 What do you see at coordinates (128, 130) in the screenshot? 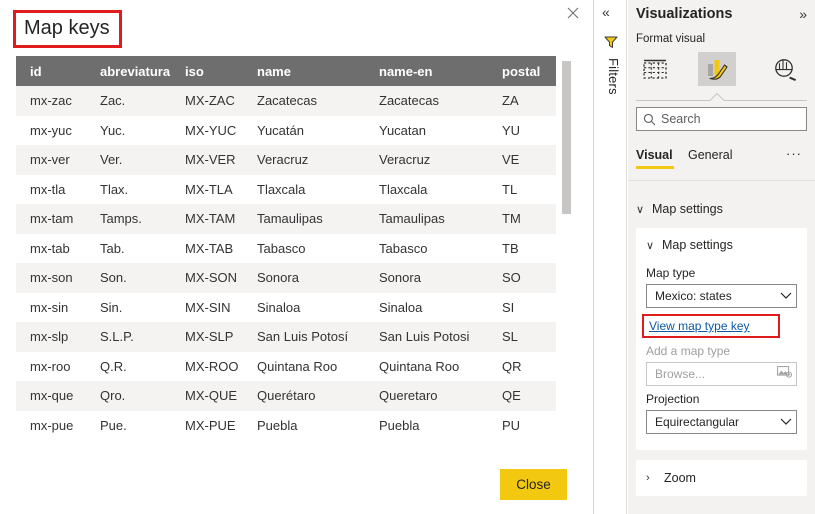
I see `table-cell-abreviatura: Yuc.` at bounding box center [128, 130].